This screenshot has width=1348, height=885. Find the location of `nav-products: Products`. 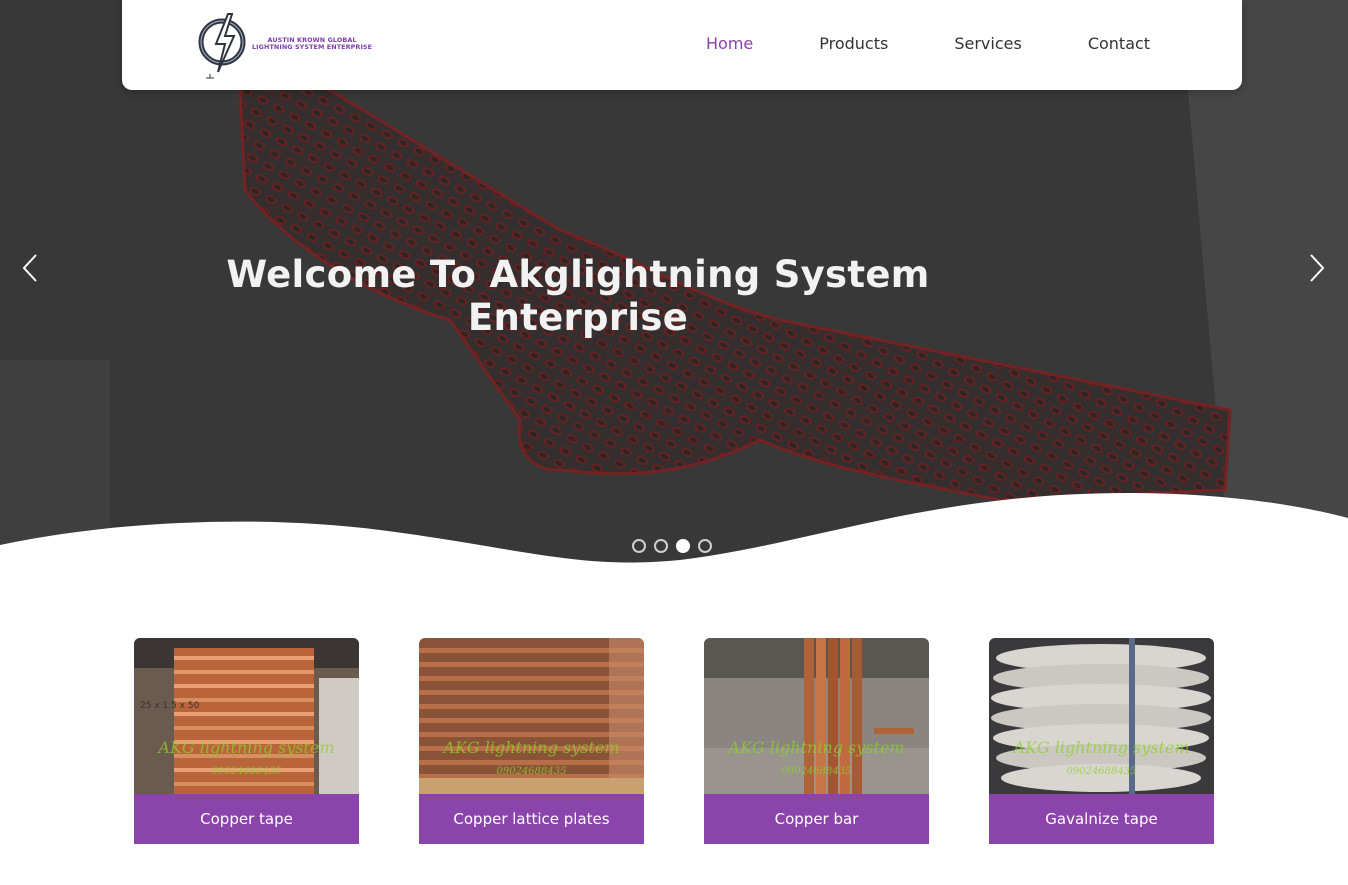

nav-products: Products is located at coordinates (853, 44).